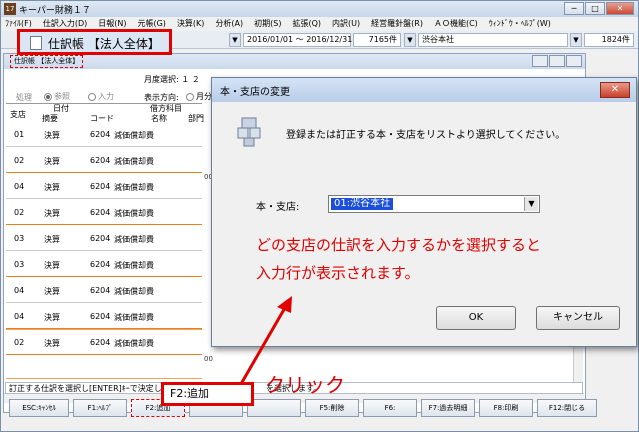  What do you see at coordinates (18, 114) in the screenshot?
I see `header-branch: 支店` at bounding box center [18, 114].